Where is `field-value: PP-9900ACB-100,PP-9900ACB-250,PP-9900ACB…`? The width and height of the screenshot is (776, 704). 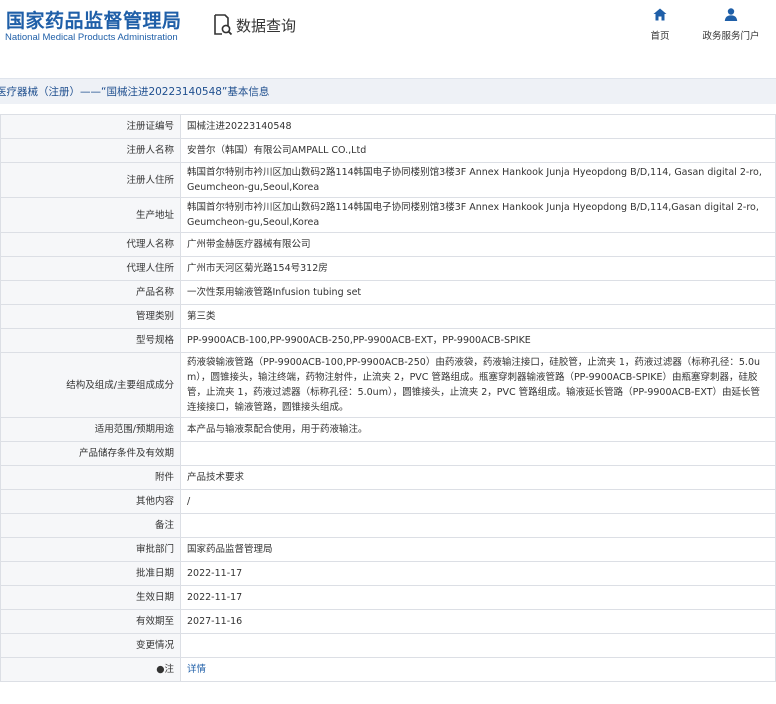
field-value: PP-9900ACB-100,PP-9900ACB-250,PP-9900ACB… is located at coordinates (478, 340).